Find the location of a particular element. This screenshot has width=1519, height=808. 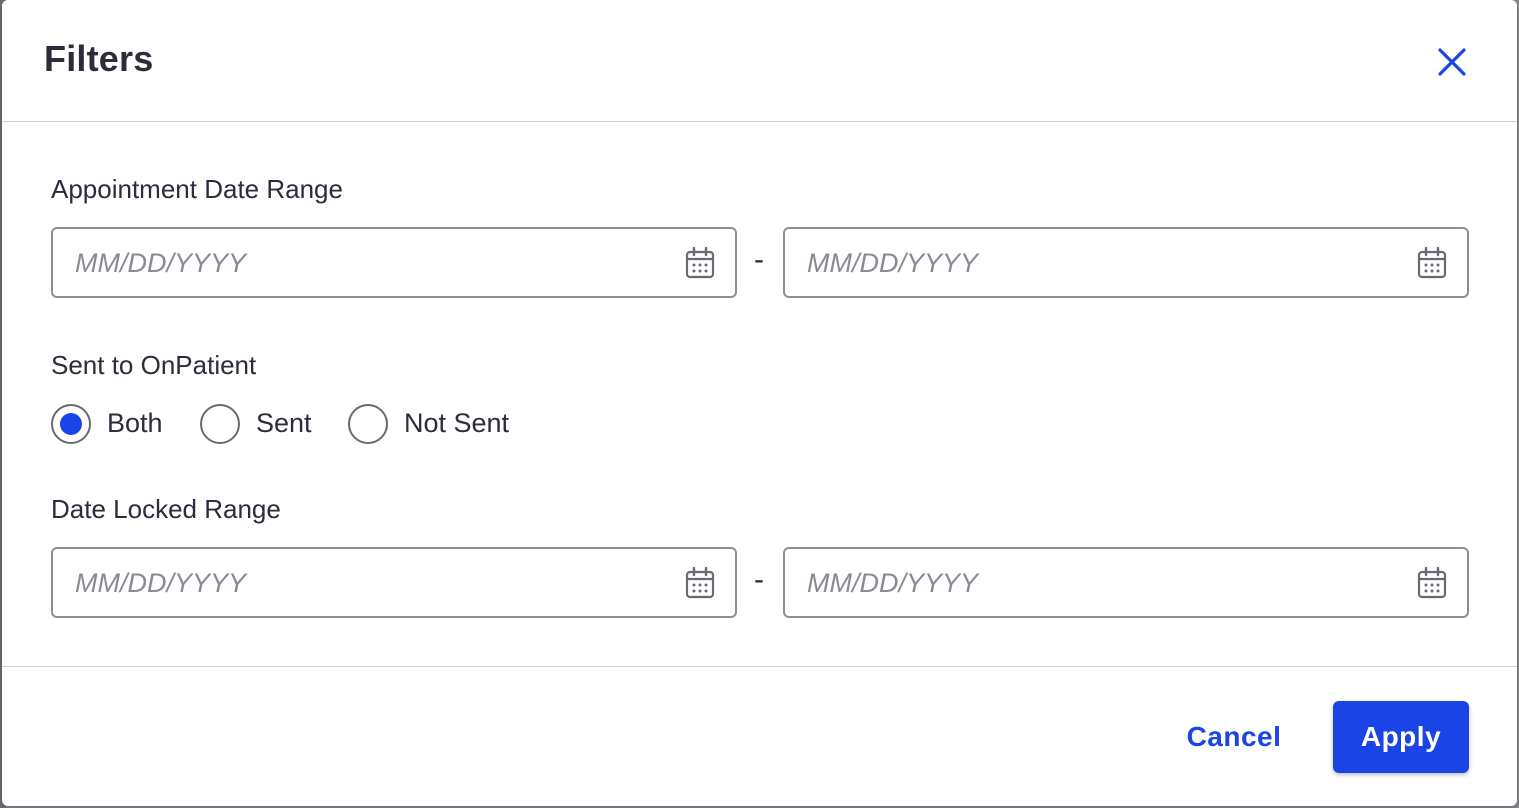

close-button is located at coordinates (1452, 62).